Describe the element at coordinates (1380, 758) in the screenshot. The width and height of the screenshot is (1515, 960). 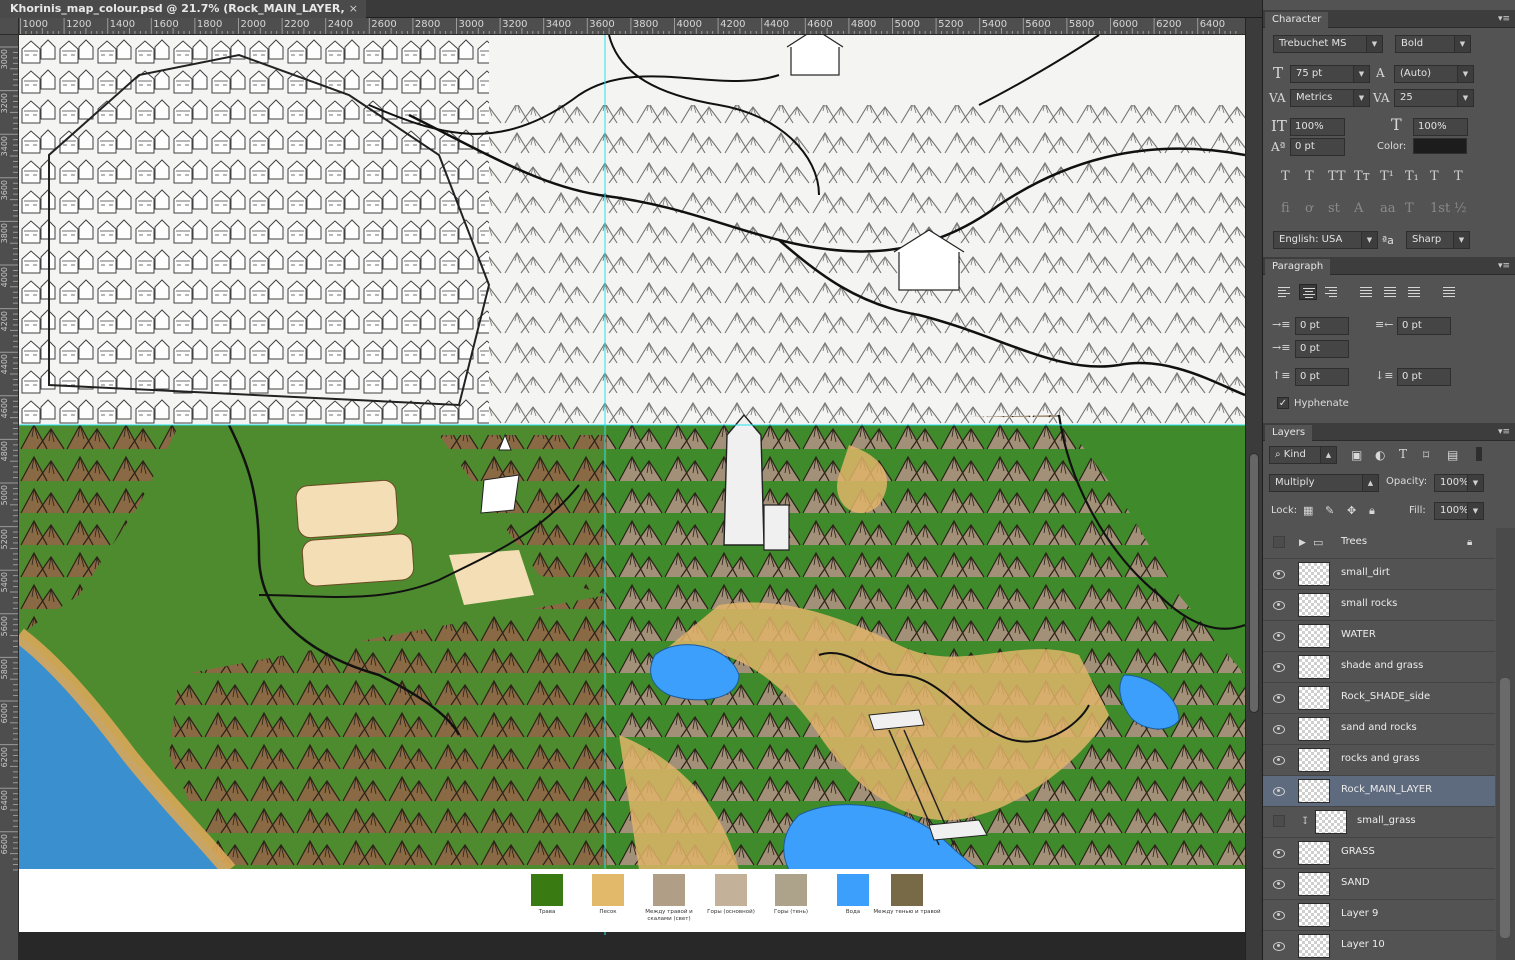
I see `layer-name: rocks and grass` at that location.